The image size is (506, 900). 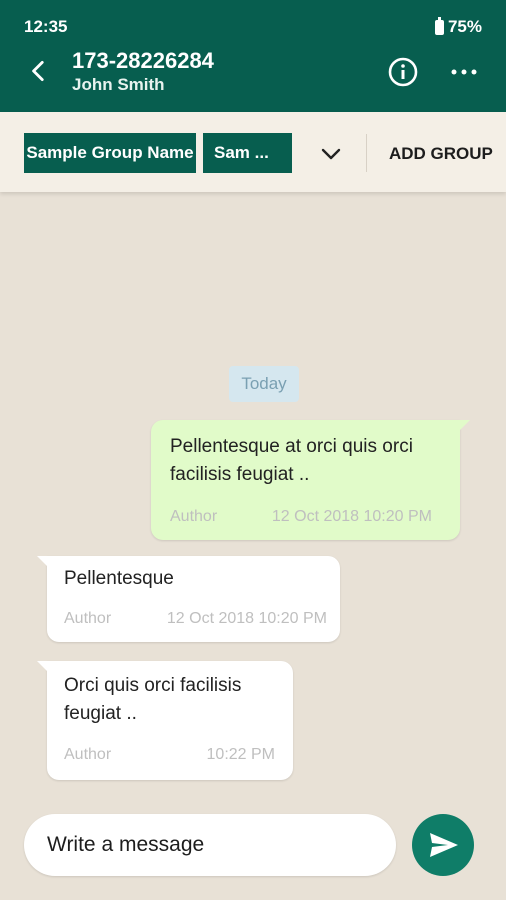 I want to click on group-chip-sample-group-name: Sample Group Name, so click(x=110, y=153).